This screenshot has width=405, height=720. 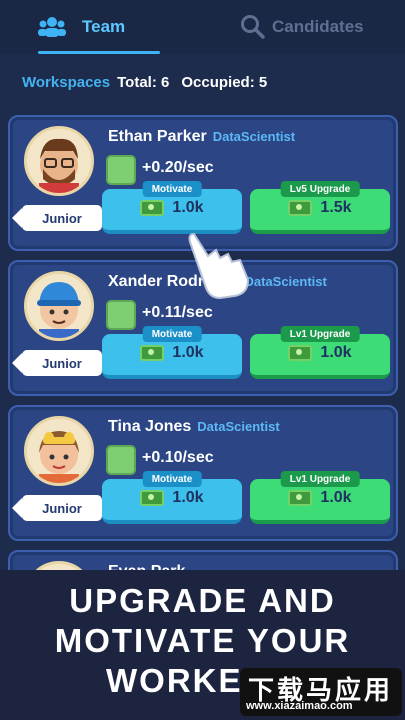 I want to click on worker-name: Tina Jones, so click(x=150, y=426).